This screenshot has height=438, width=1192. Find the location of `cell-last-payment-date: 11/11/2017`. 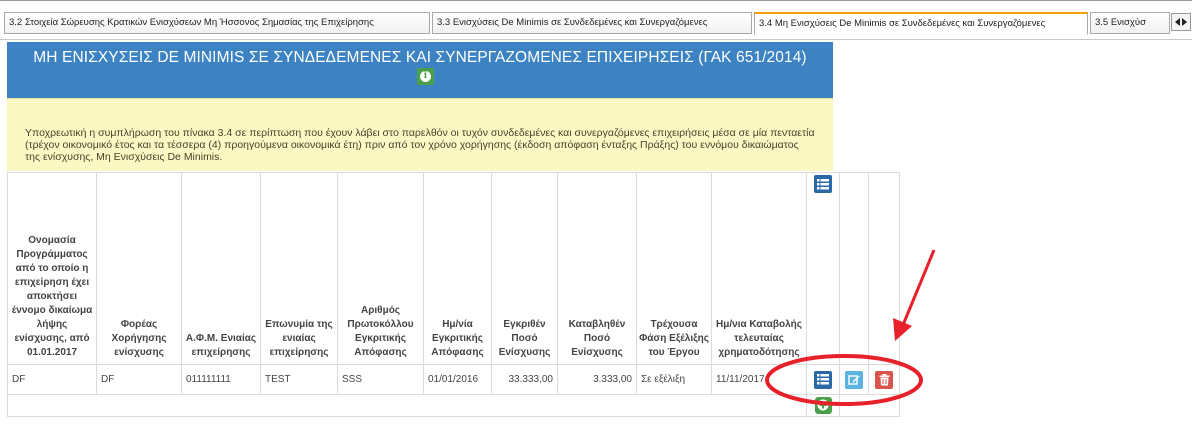

cell-last-payment-date: 11/11/2017 is located at coordinates (759, 379).